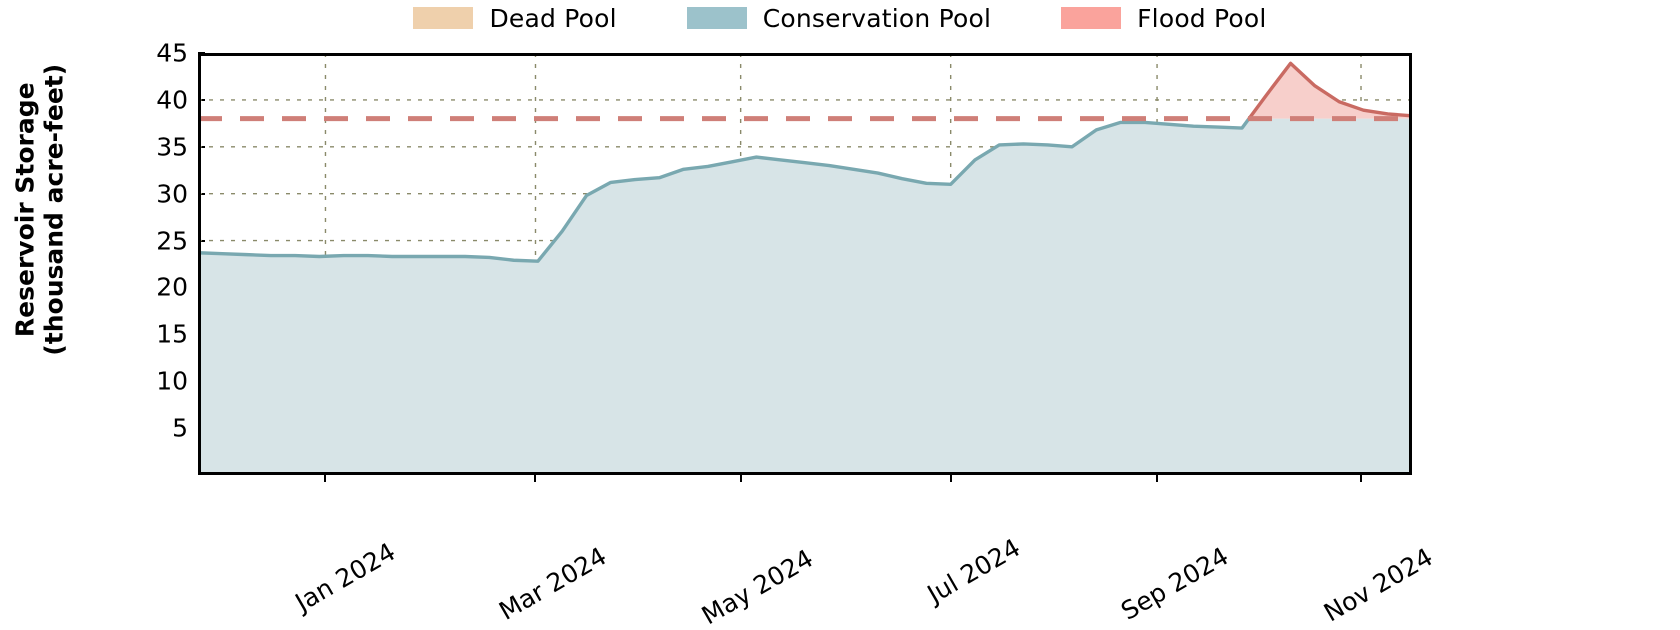 The width and height of the screenshot is (1680, 630). I want to click on y-axis-title-line1: Reservoir Storage, so click(25, 210).